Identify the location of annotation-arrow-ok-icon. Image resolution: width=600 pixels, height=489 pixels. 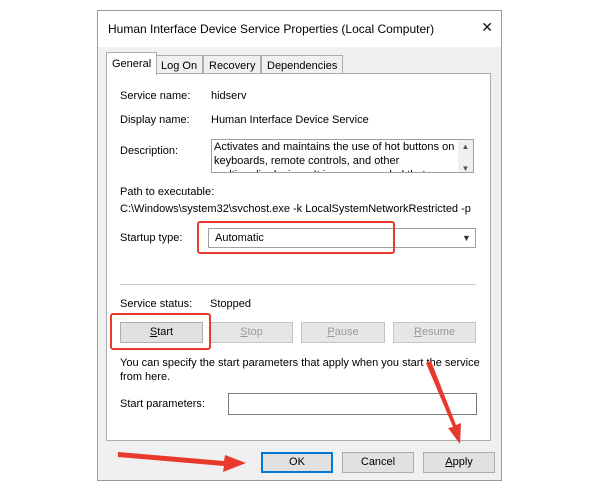
(182, 462).